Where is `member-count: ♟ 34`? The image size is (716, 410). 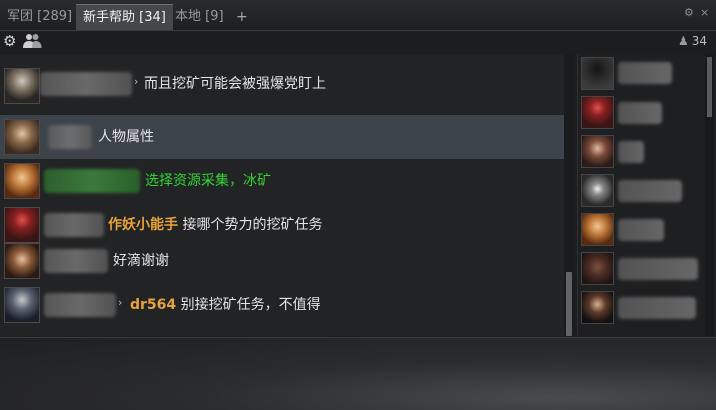 member-count: ♟ 34 is located at coordinates (692, 41).